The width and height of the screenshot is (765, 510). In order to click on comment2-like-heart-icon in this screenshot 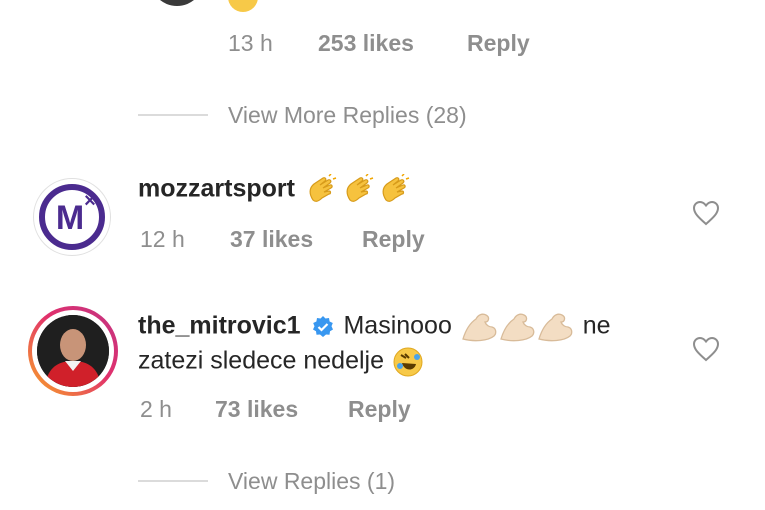, I will do `click(706, 351)`.